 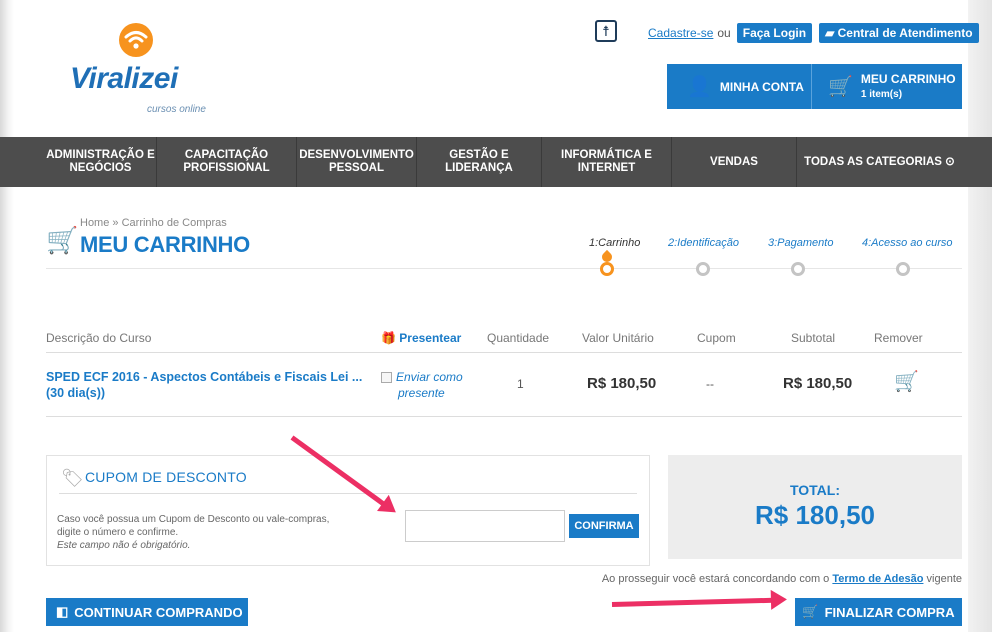 I want to click on header-unit-price: Valor Unitário, so click(x=618, y=338).